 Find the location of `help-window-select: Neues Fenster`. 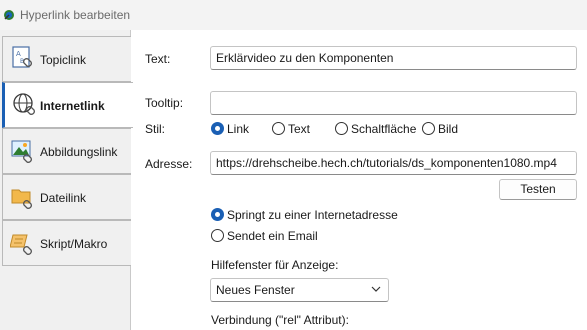

help-window-select: Neues Fenster is located at coordinates (299, 290).